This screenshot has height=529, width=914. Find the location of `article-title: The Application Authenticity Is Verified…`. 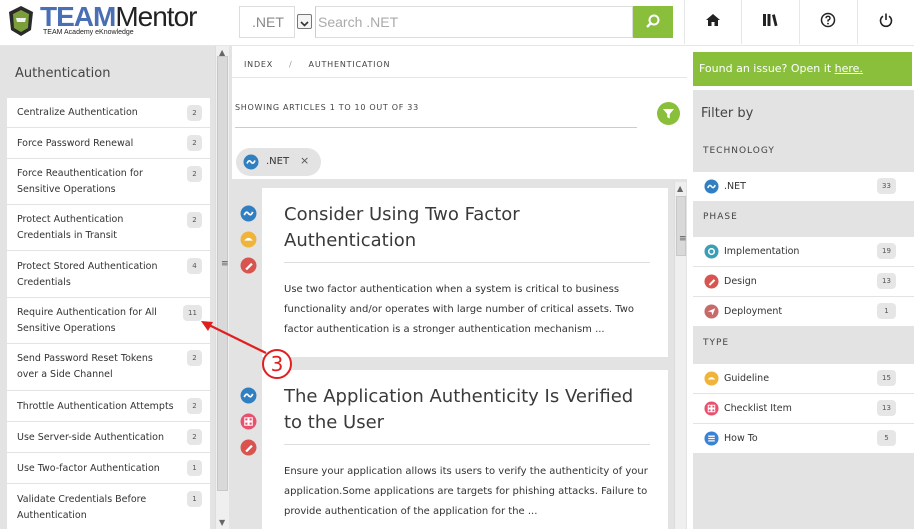

article-title: The Application Authenticity Is Verified… is located at coordinates (464, 410).